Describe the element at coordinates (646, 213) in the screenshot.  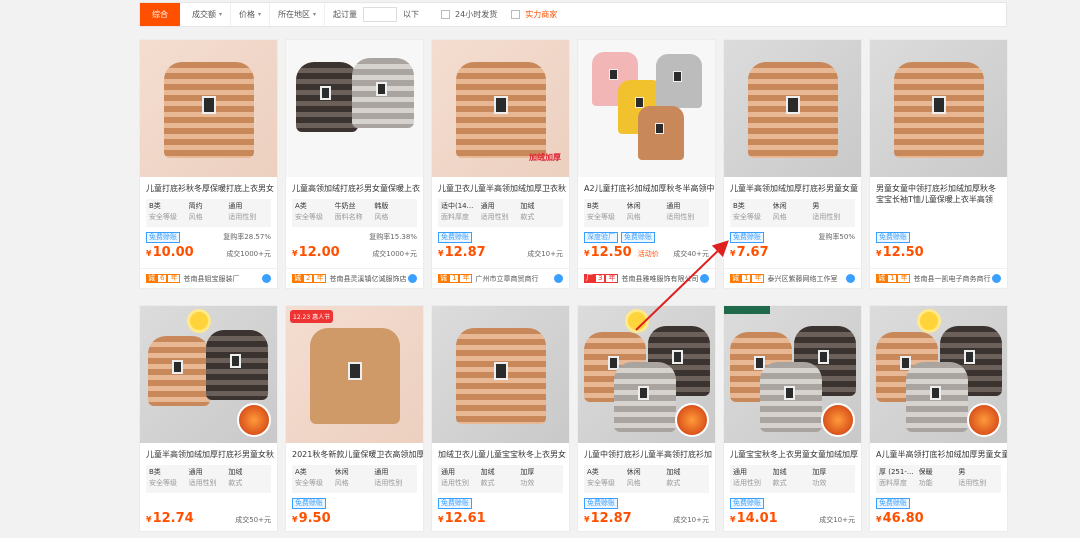
I see `attribute-list: B类 安全等级 休闲 风格 通用 适用性别` at that location.